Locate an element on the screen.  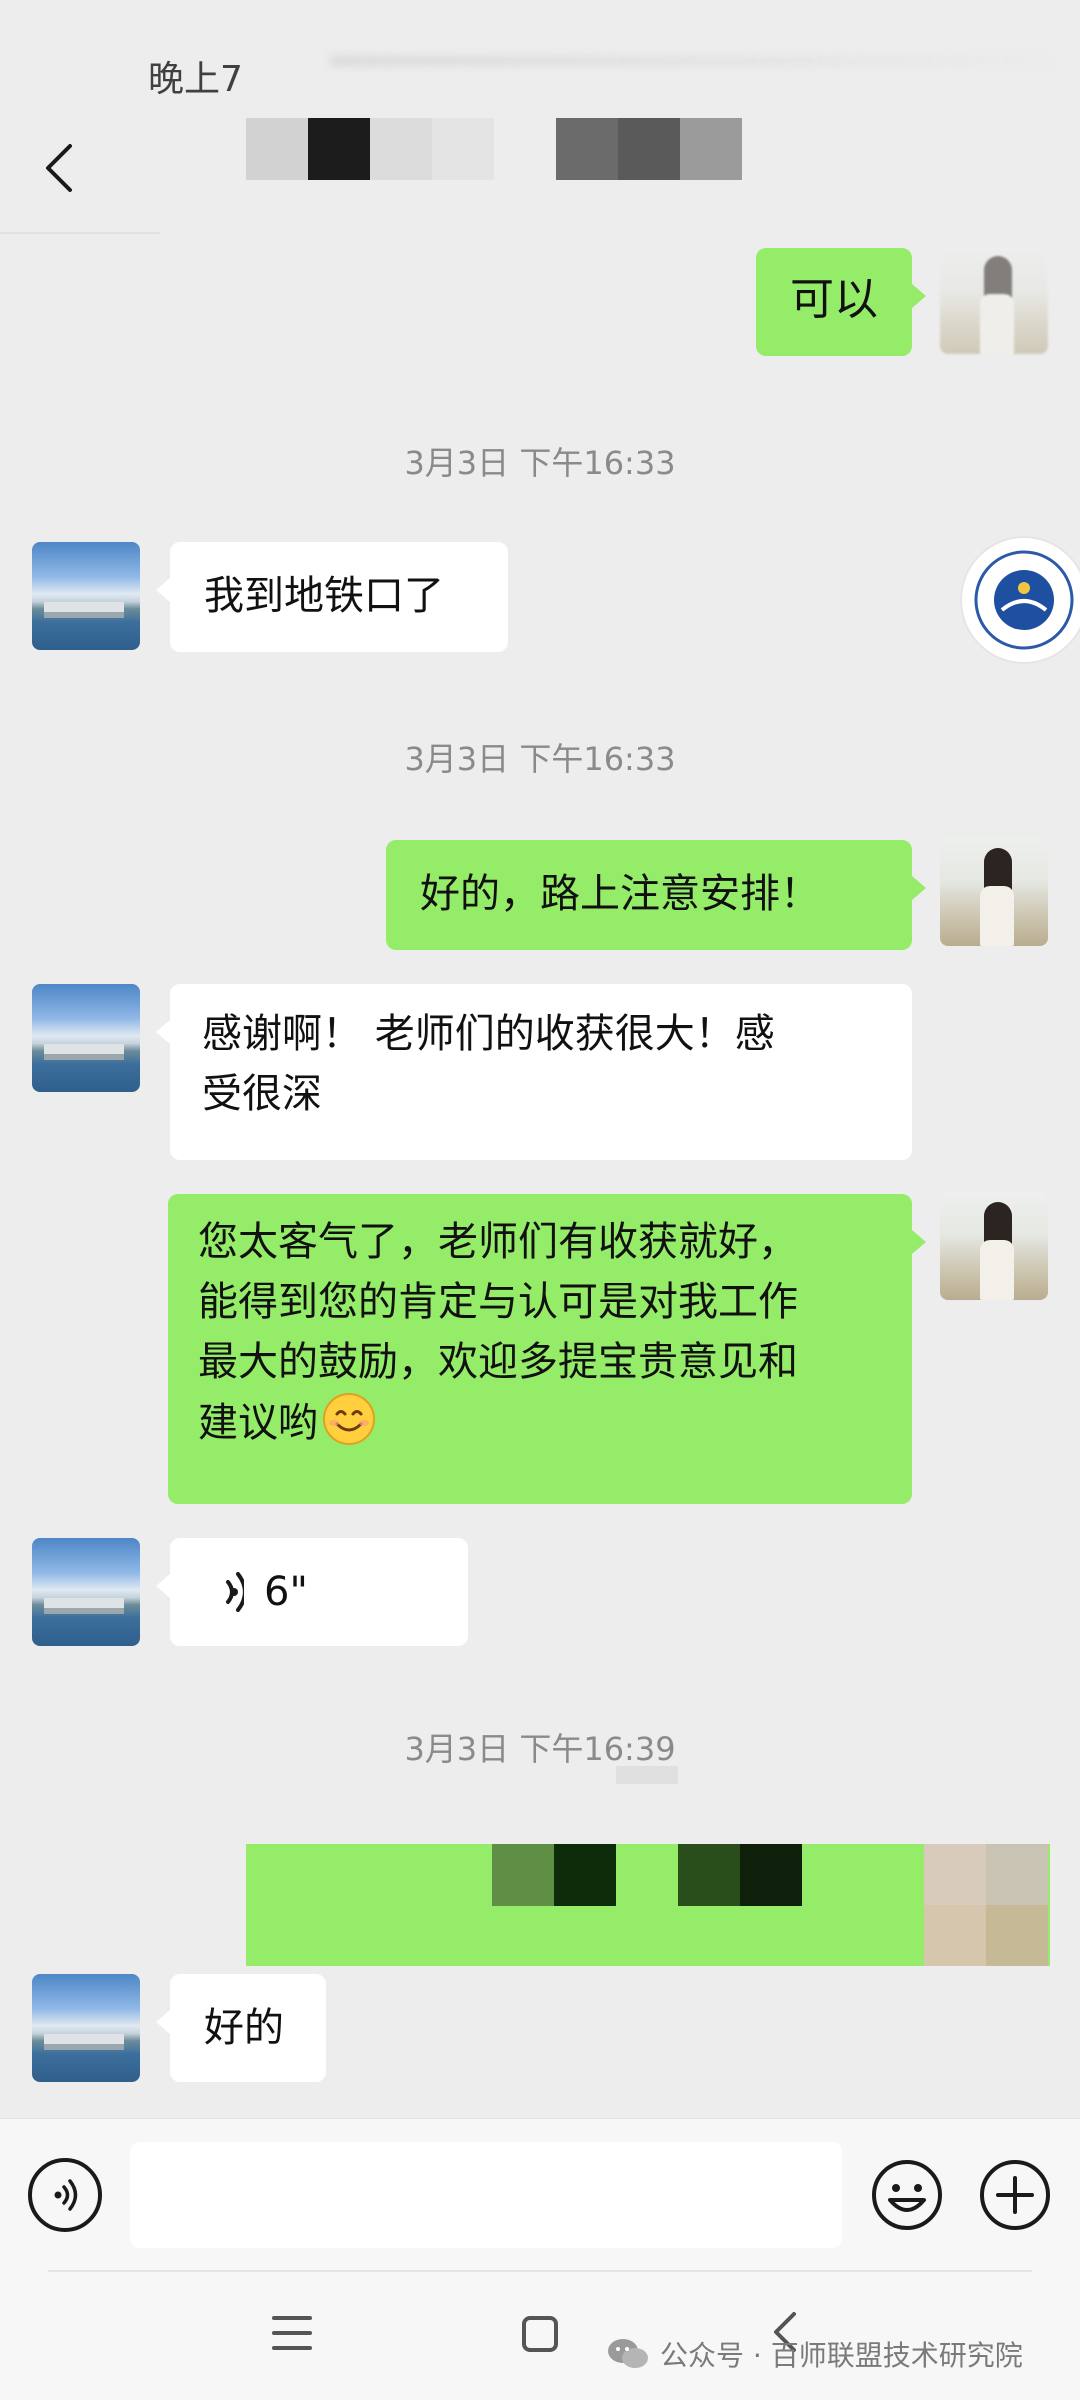
redacted-mark is located at coordinates (647, 1775).